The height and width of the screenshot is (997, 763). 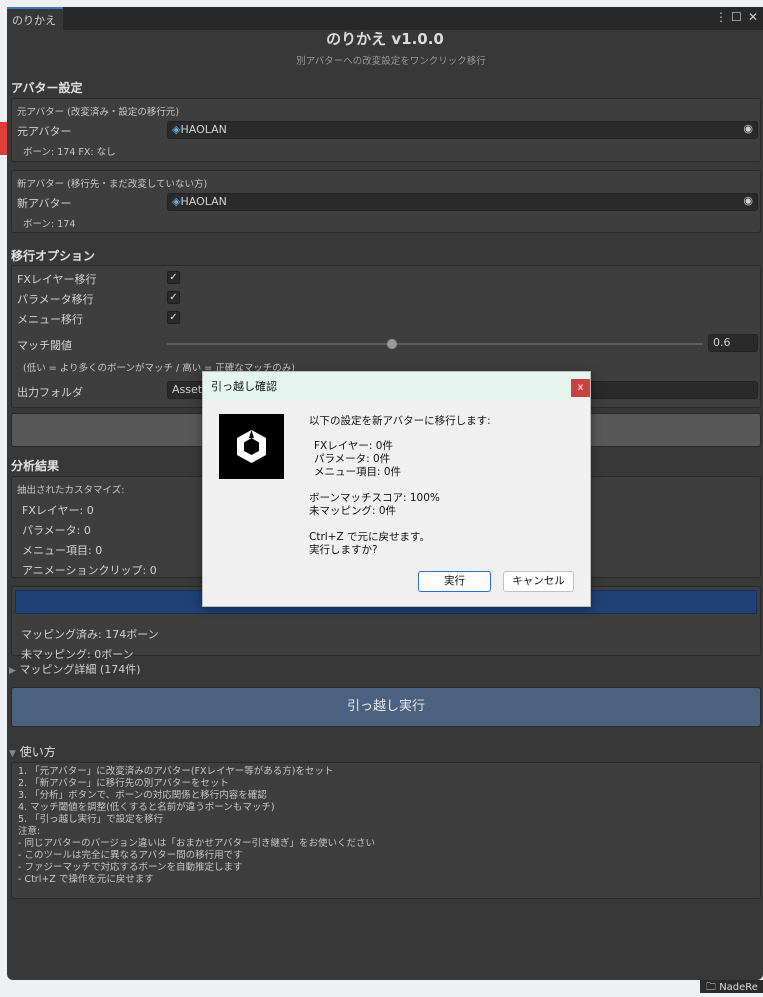 What do you see at coordinates (50, 392) in the screenshot?
I see `output-folder-label: 出力フォルダ` at bounding box center [50, 392].